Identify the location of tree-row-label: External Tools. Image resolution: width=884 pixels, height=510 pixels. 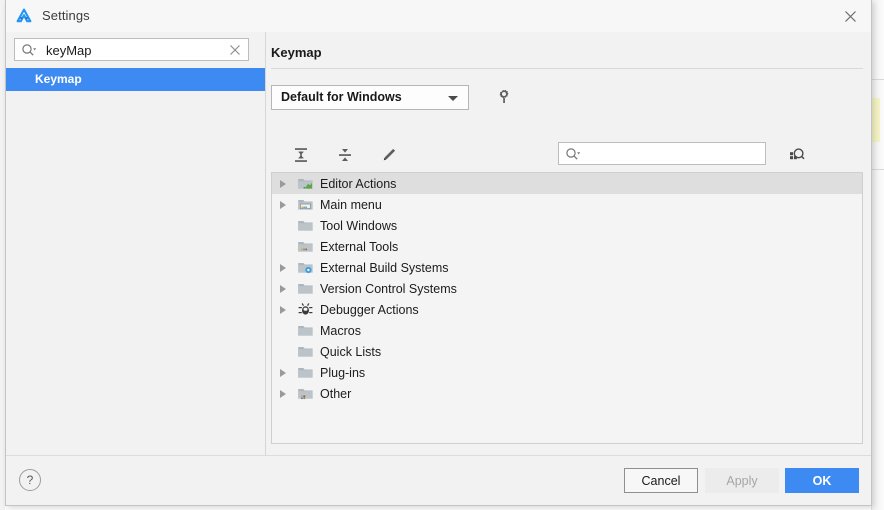
(359, 246).